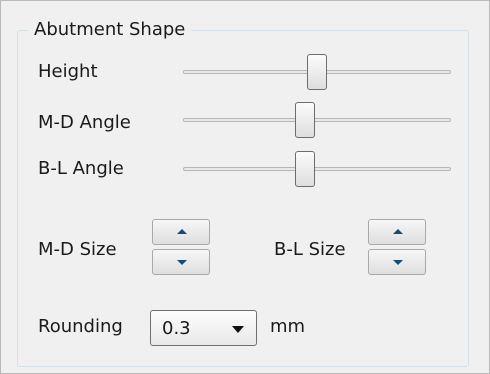  I want to click on md-size-label: M-D Size, so click(77, 249).